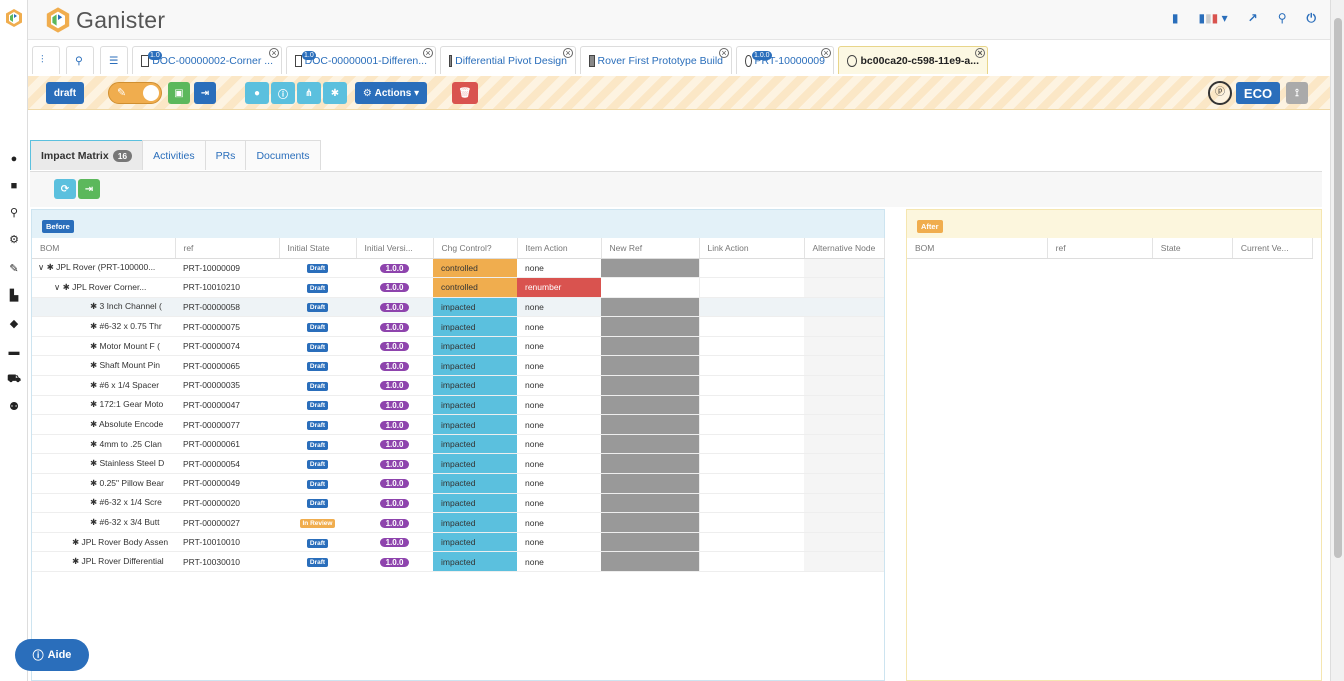  Describe the element at coordinates (14, 159) in the screenshot. I see `user-icon: ●` at that location.